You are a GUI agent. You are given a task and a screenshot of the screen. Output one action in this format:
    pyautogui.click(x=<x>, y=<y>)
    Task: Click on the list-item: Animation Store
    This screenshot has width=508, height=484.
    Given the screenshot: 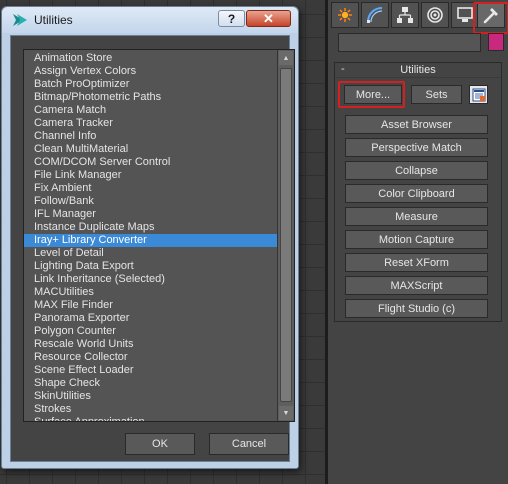 What is the action you would take?
    pyautogui.click(x=150, y=58)
    